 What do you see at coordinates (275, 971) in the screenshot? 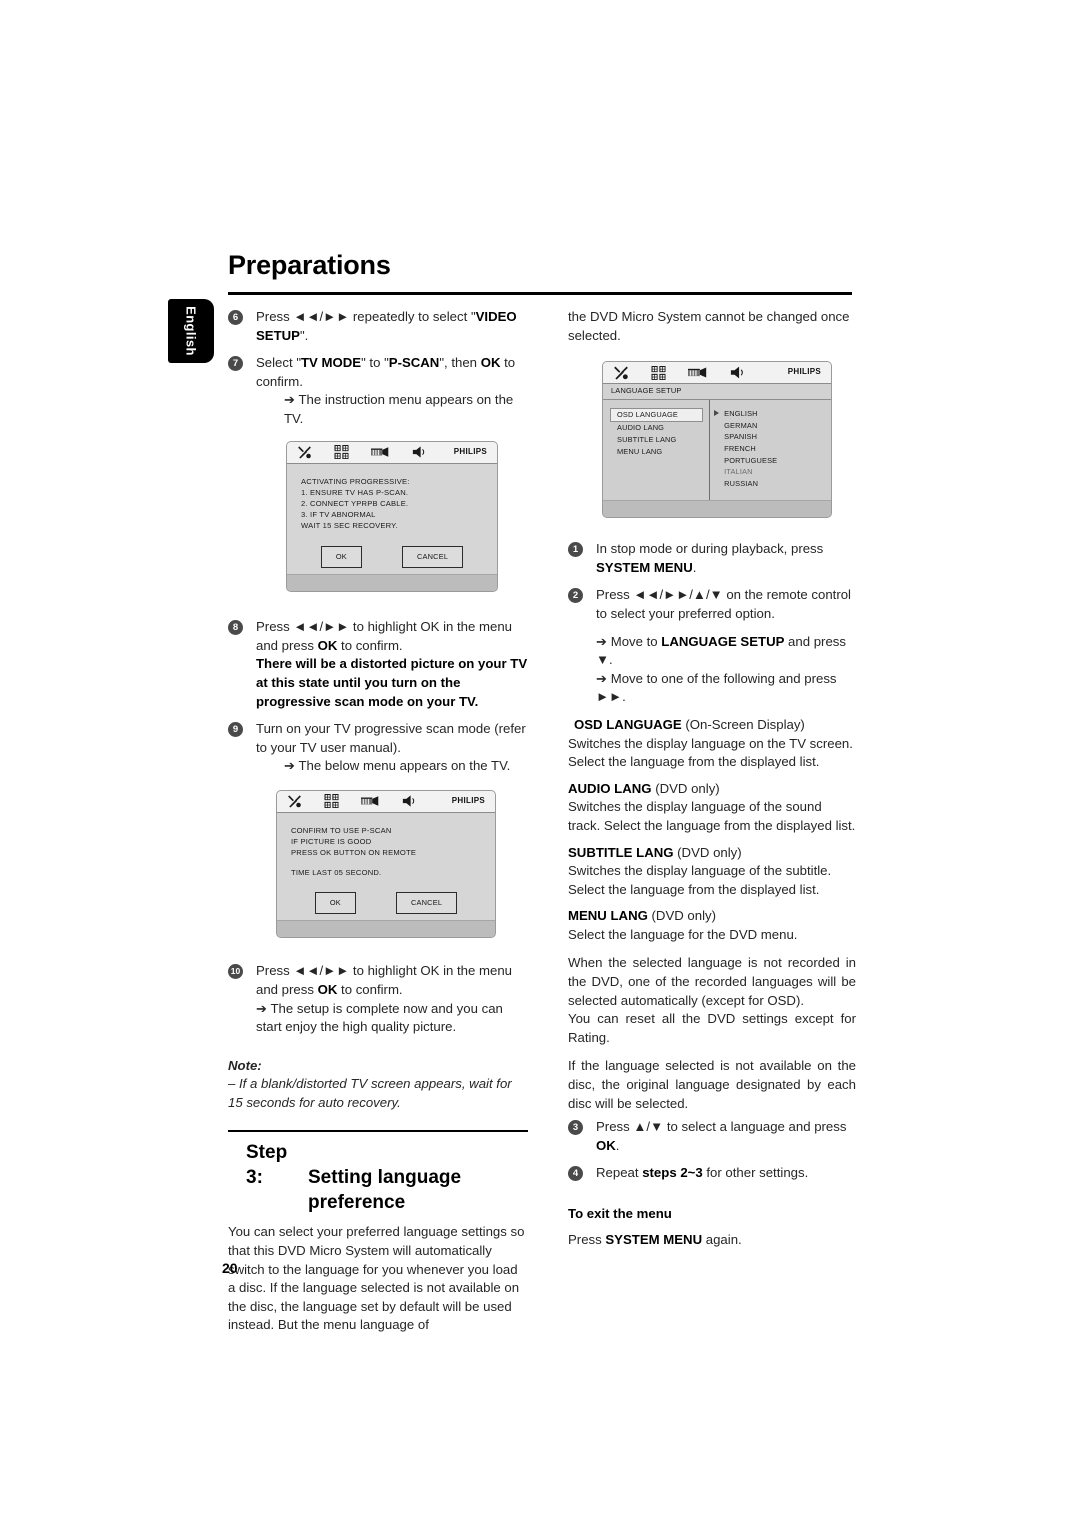
I see `step-10-t1: Press` at bounding box center [275, 971].